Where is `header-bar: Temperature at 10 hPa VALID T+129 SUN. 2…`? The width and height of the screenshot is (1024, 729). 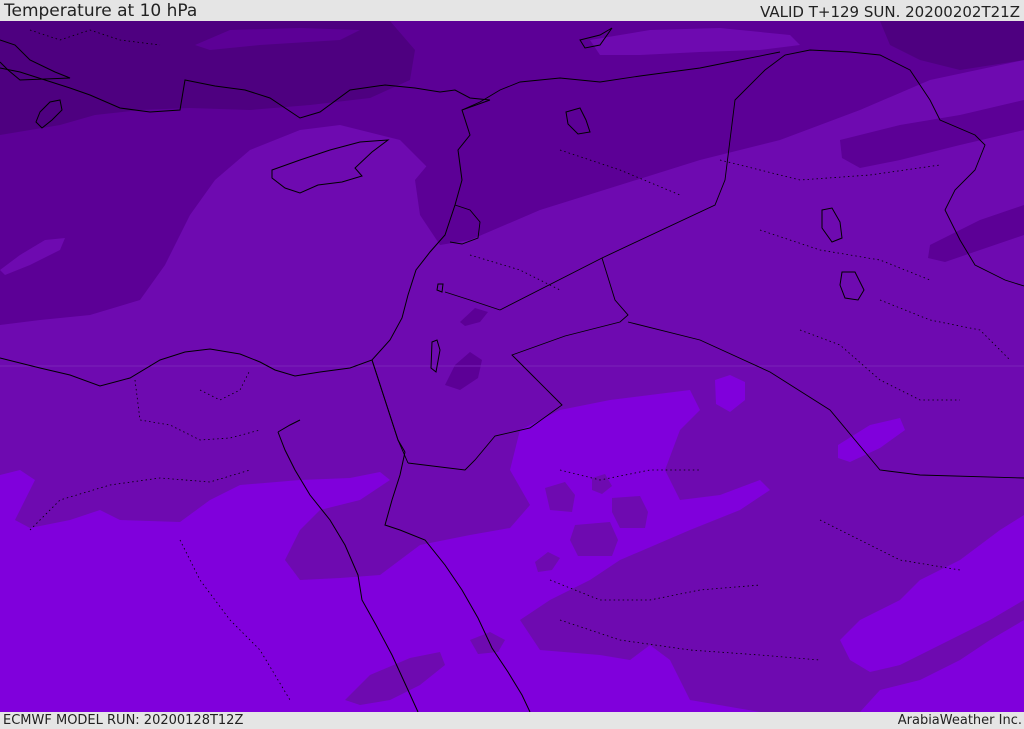
header-bar: Temperature at 10 hPa VALID T+129 SUN. 2… is located at coordinates (512, 10).